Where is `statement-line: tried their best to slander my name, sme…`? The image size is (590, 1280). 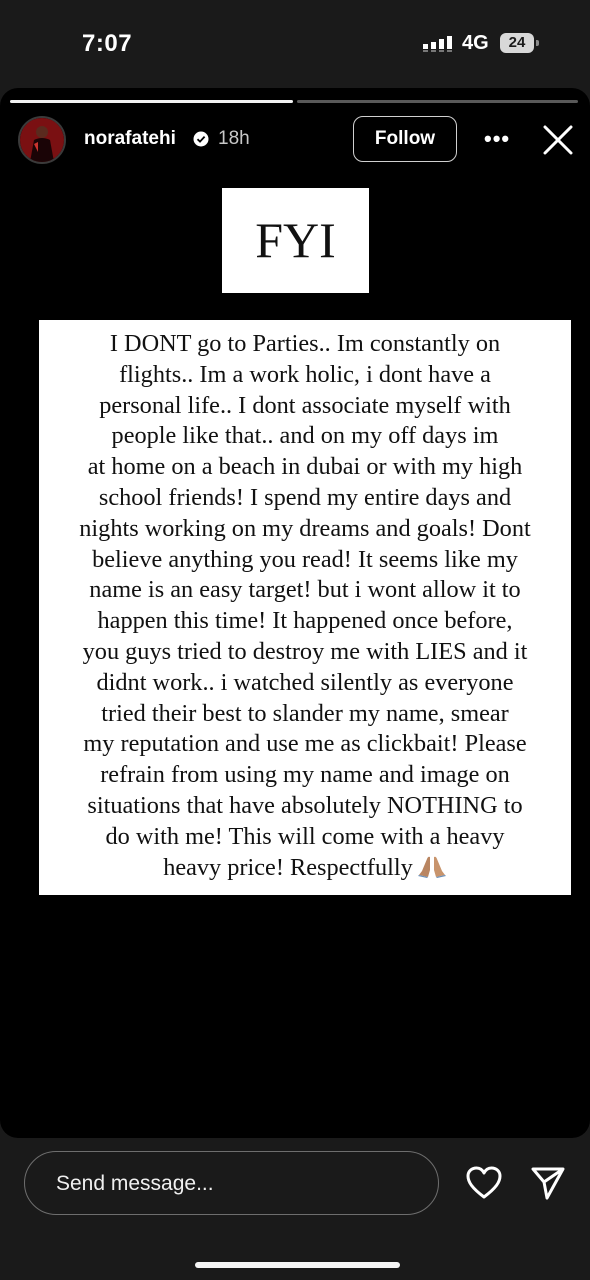 statement-line: tried their best to slander my name, sme… is located at coordinates (305, 713).